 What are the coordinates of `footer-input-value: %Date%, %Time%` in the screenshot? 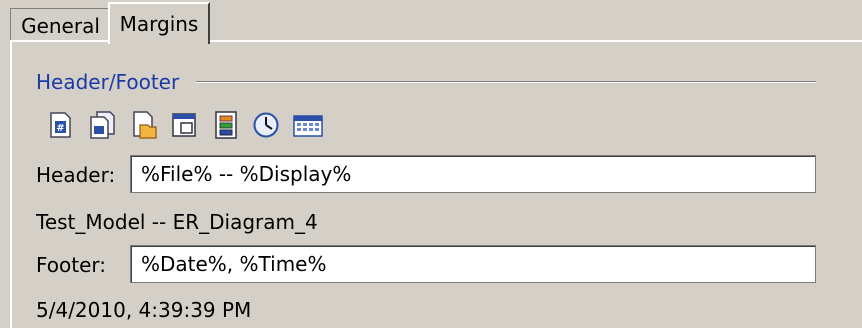 It's located at (234, 264).